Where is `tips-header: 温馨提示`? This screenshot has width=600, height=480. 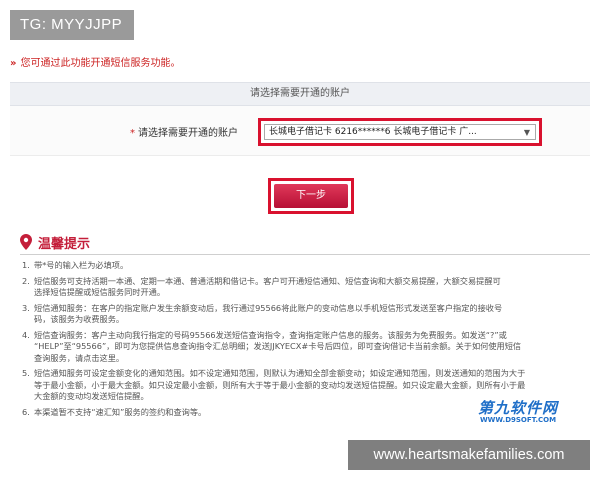
tips-header: 温馨提示 is located at coordinates (55, 242).